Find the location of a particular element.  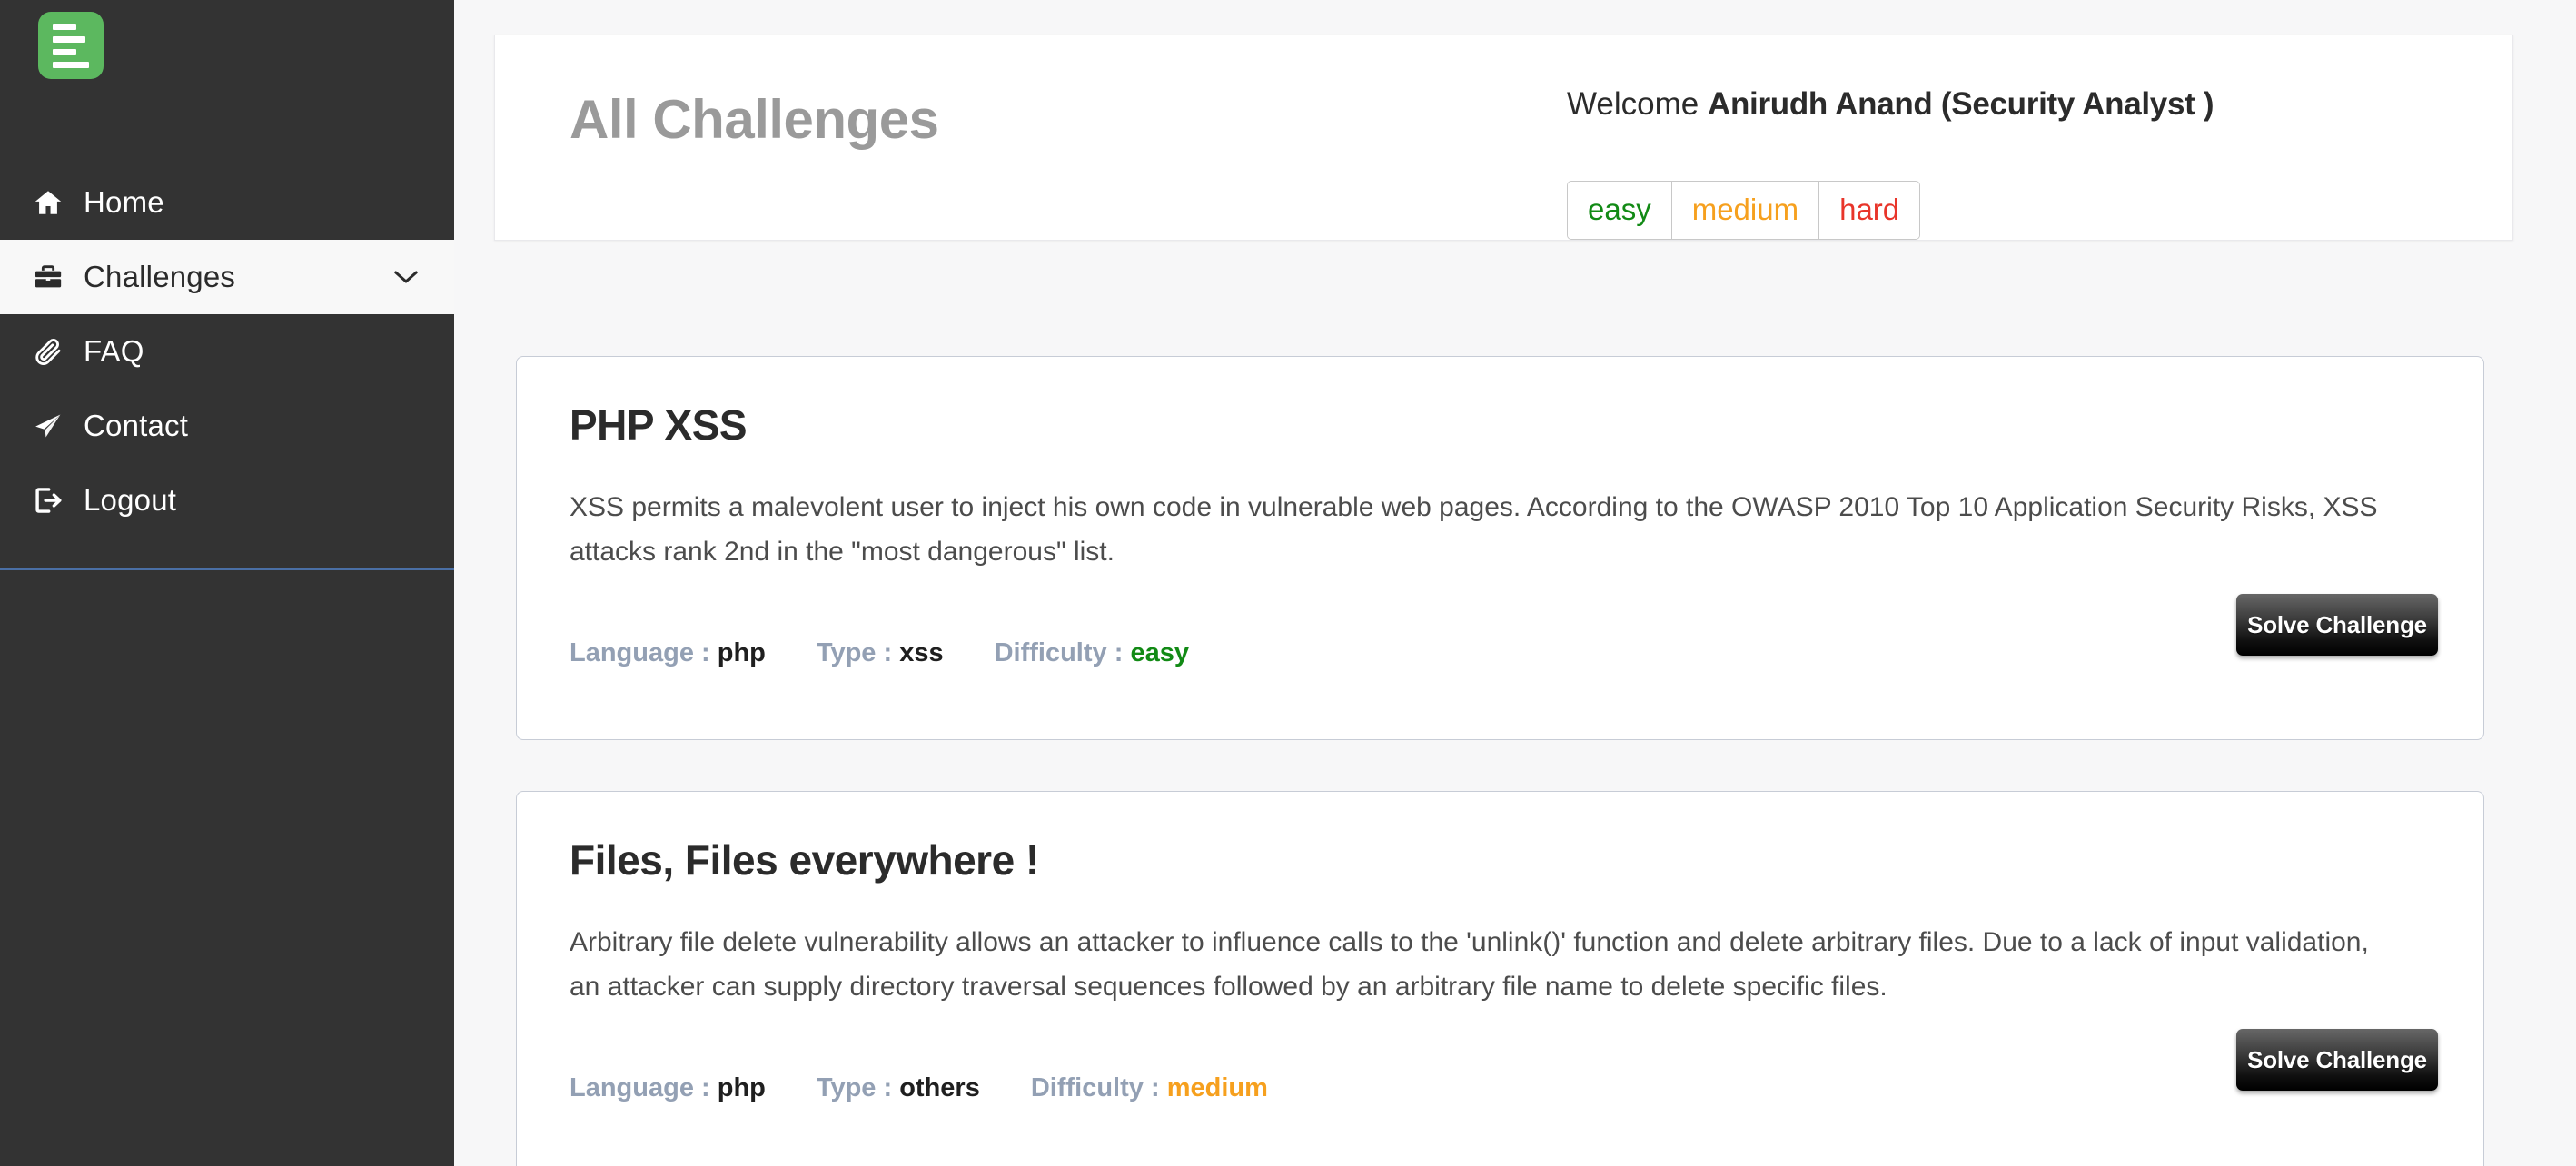

sidebar-item-label: Contact is located at coordinates (136, 426).